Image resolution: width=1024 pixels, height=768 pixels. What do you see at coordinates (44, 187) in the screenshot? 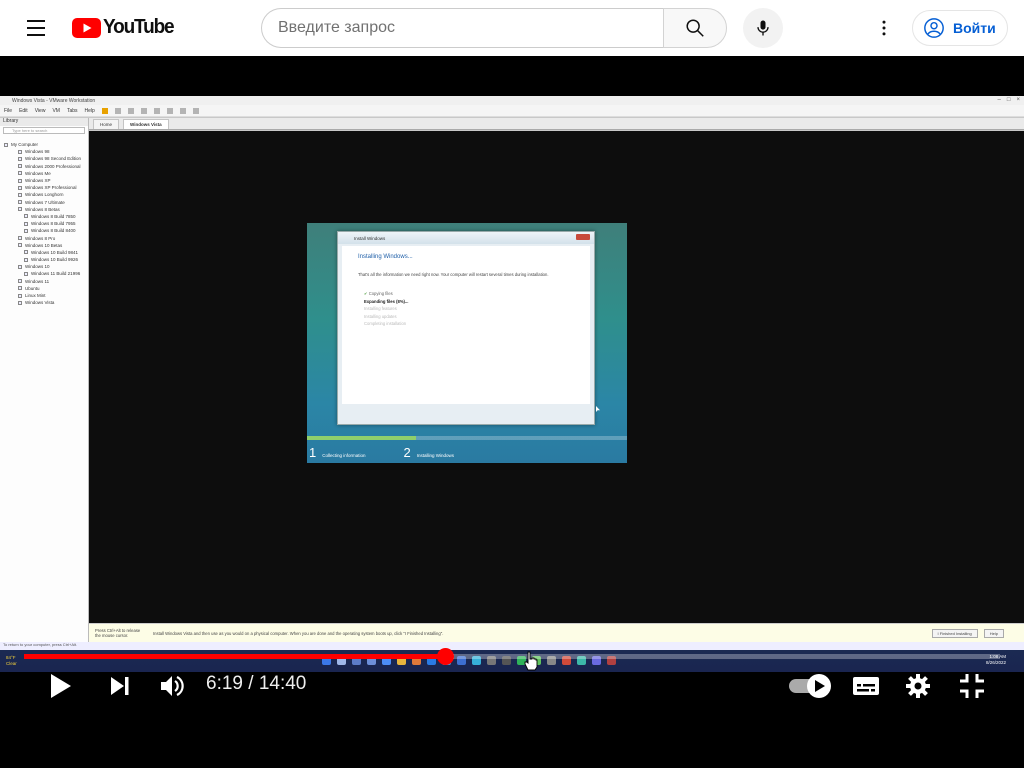
I see `library-item: Windows XP Professional` at bounding box center [44, 187].